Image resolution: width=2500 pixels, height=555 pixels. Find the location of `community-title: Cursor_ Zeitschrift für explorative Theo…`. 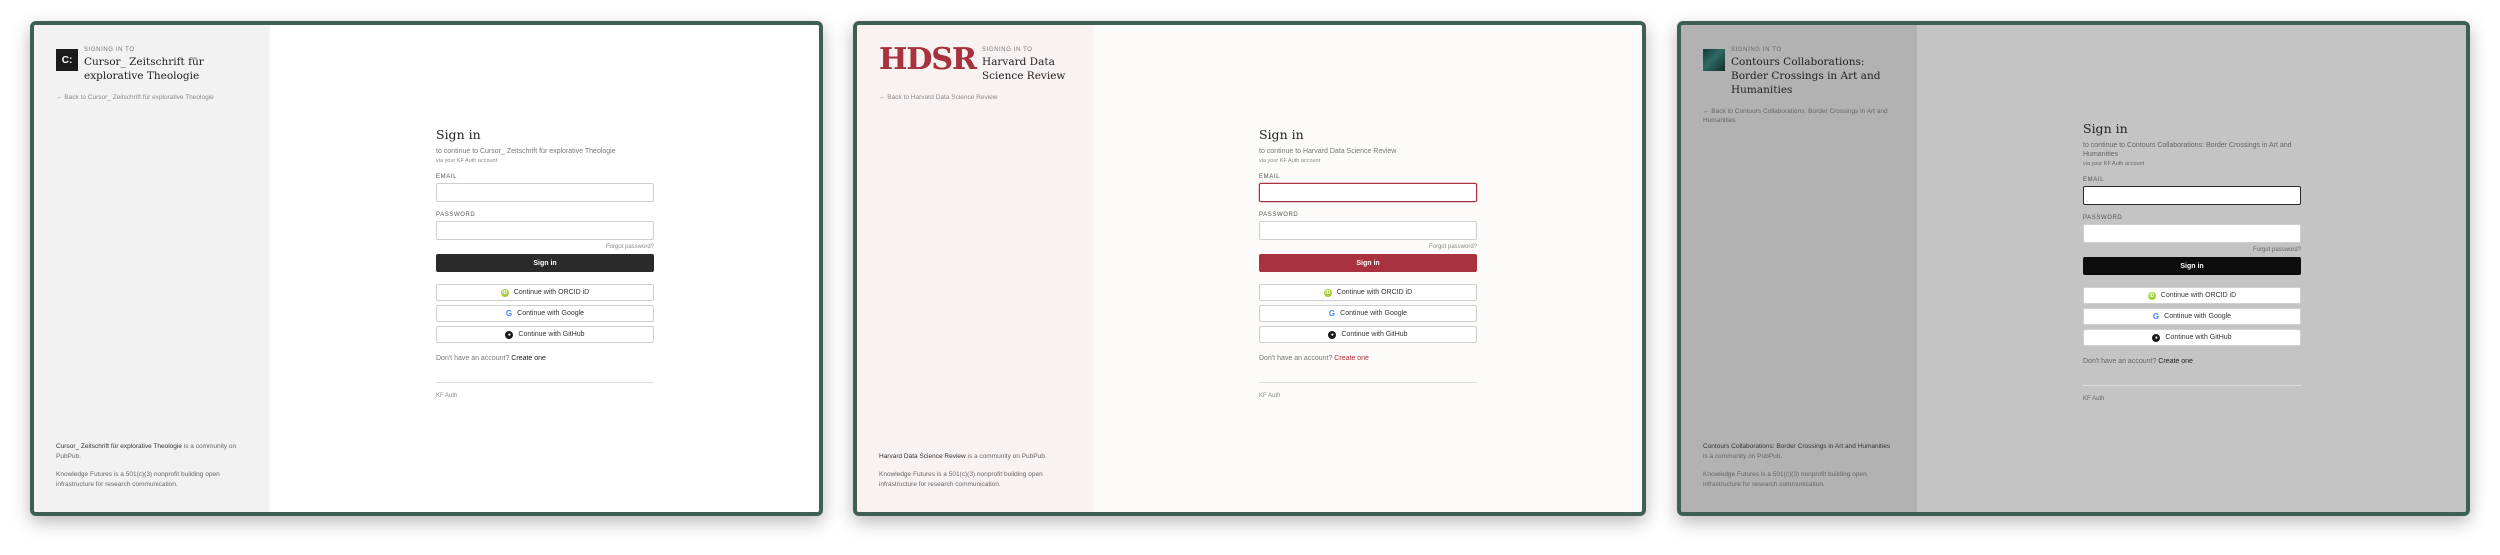

community-title: Cursor_ Zeitschrift für explorative Theo… is located at coordinates (144, 69).